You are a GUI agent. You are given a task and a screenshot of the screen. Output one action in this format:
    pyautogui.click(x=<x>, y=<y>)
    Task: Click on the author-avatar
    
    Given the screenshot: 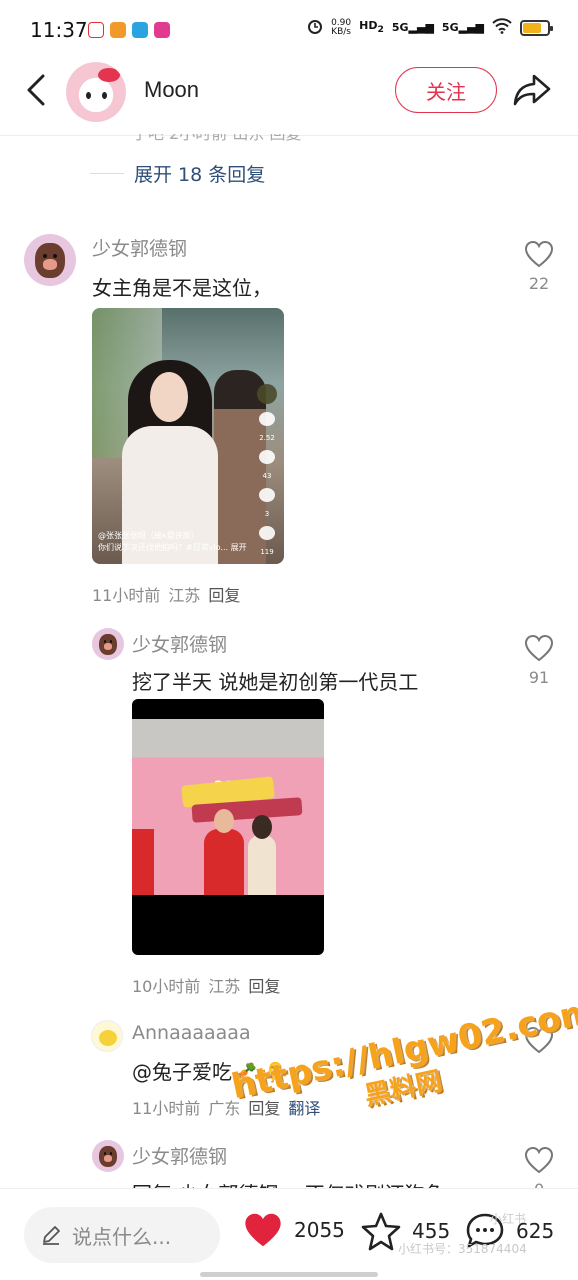 What is the action you would take?
    pyautogui.click(x=96, y=92)
    